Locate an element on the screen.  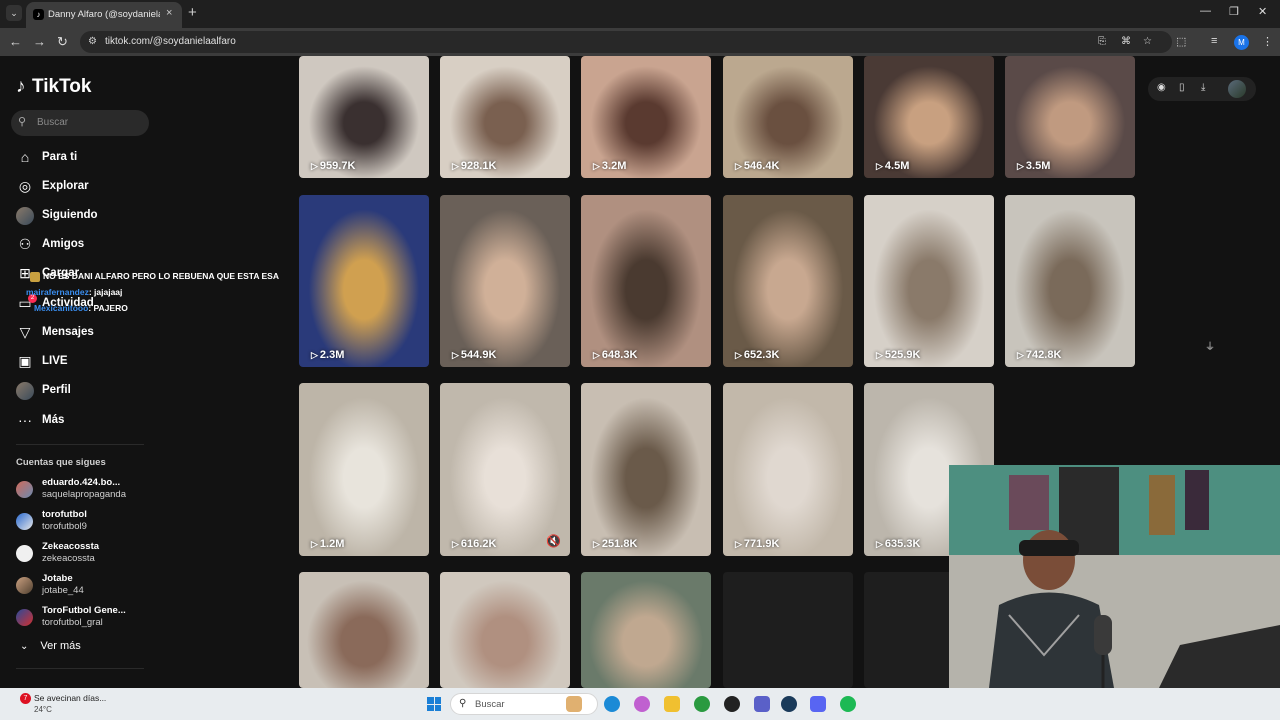
tiktok-logo: ♪ TikTok is located at coordinates (53, 87).